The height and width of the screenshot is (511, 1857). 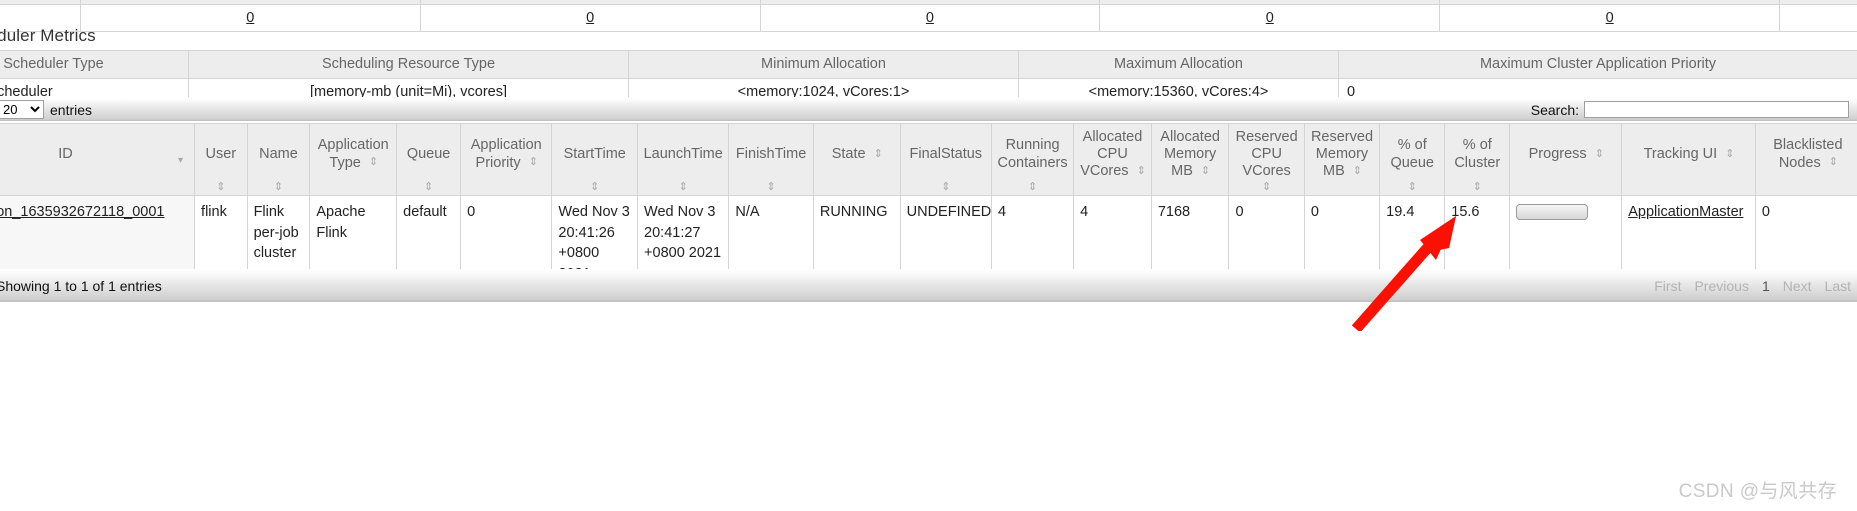 I want to click on column-header-state-label: State, so click(x=848, y=153).